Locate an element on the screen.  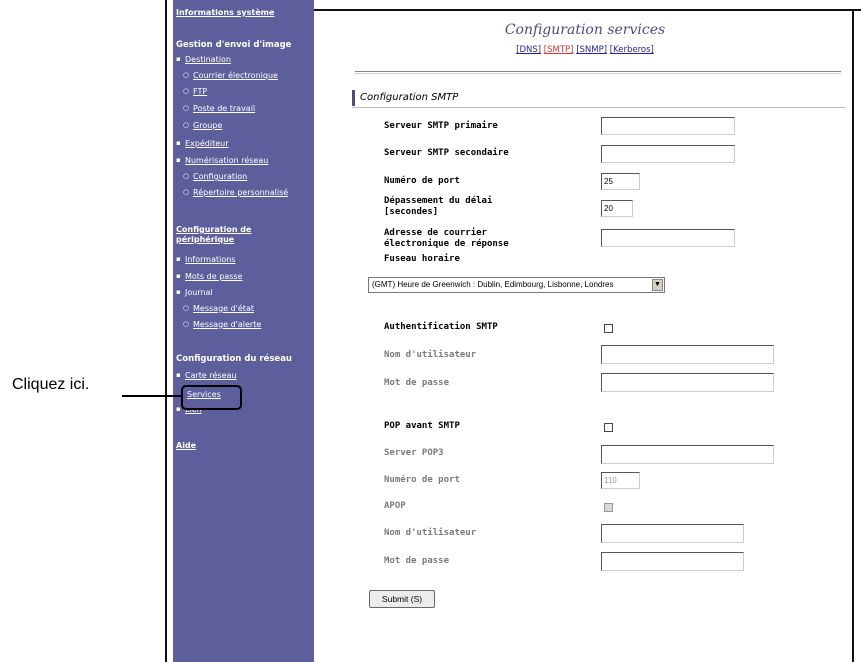
sidebar-item-services: Services is located at coordinates (204, 394).